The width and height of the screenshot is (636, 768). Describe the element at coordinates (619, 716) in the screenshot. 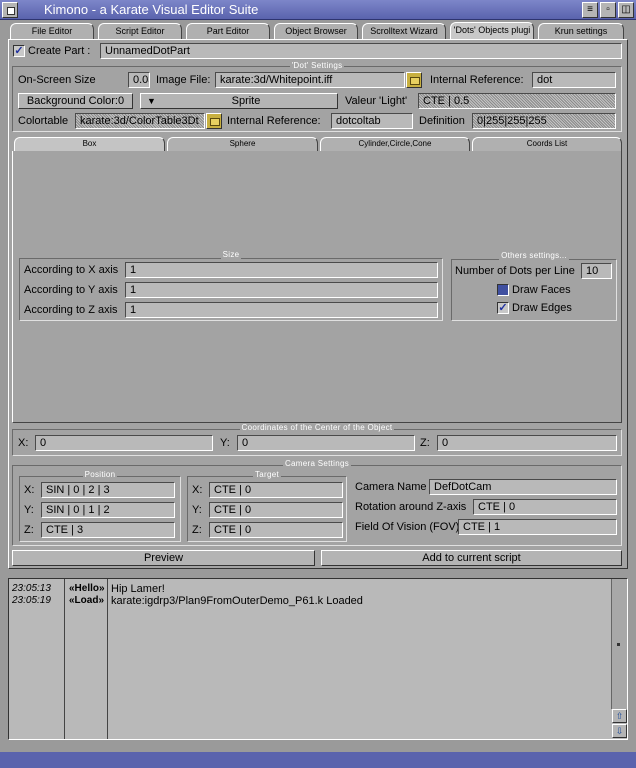

I see `scroll-up-icon: ⇧` at that location.